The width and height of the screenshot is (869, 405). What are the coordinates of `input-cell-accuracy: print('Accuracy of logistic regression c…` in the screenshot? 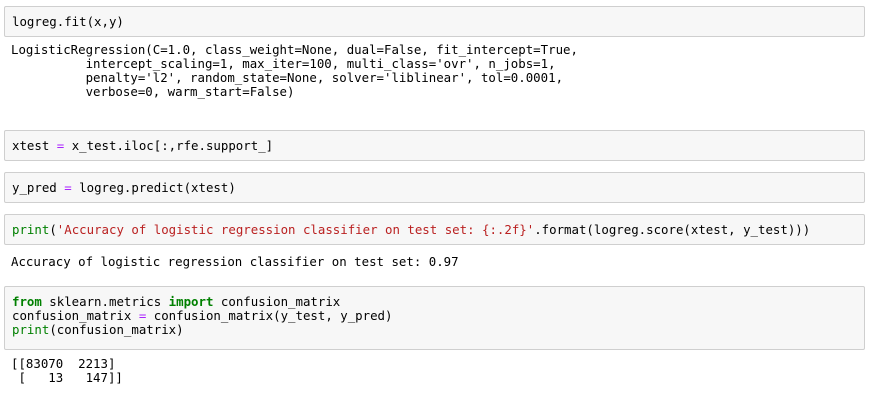 It's located at (434, 229).